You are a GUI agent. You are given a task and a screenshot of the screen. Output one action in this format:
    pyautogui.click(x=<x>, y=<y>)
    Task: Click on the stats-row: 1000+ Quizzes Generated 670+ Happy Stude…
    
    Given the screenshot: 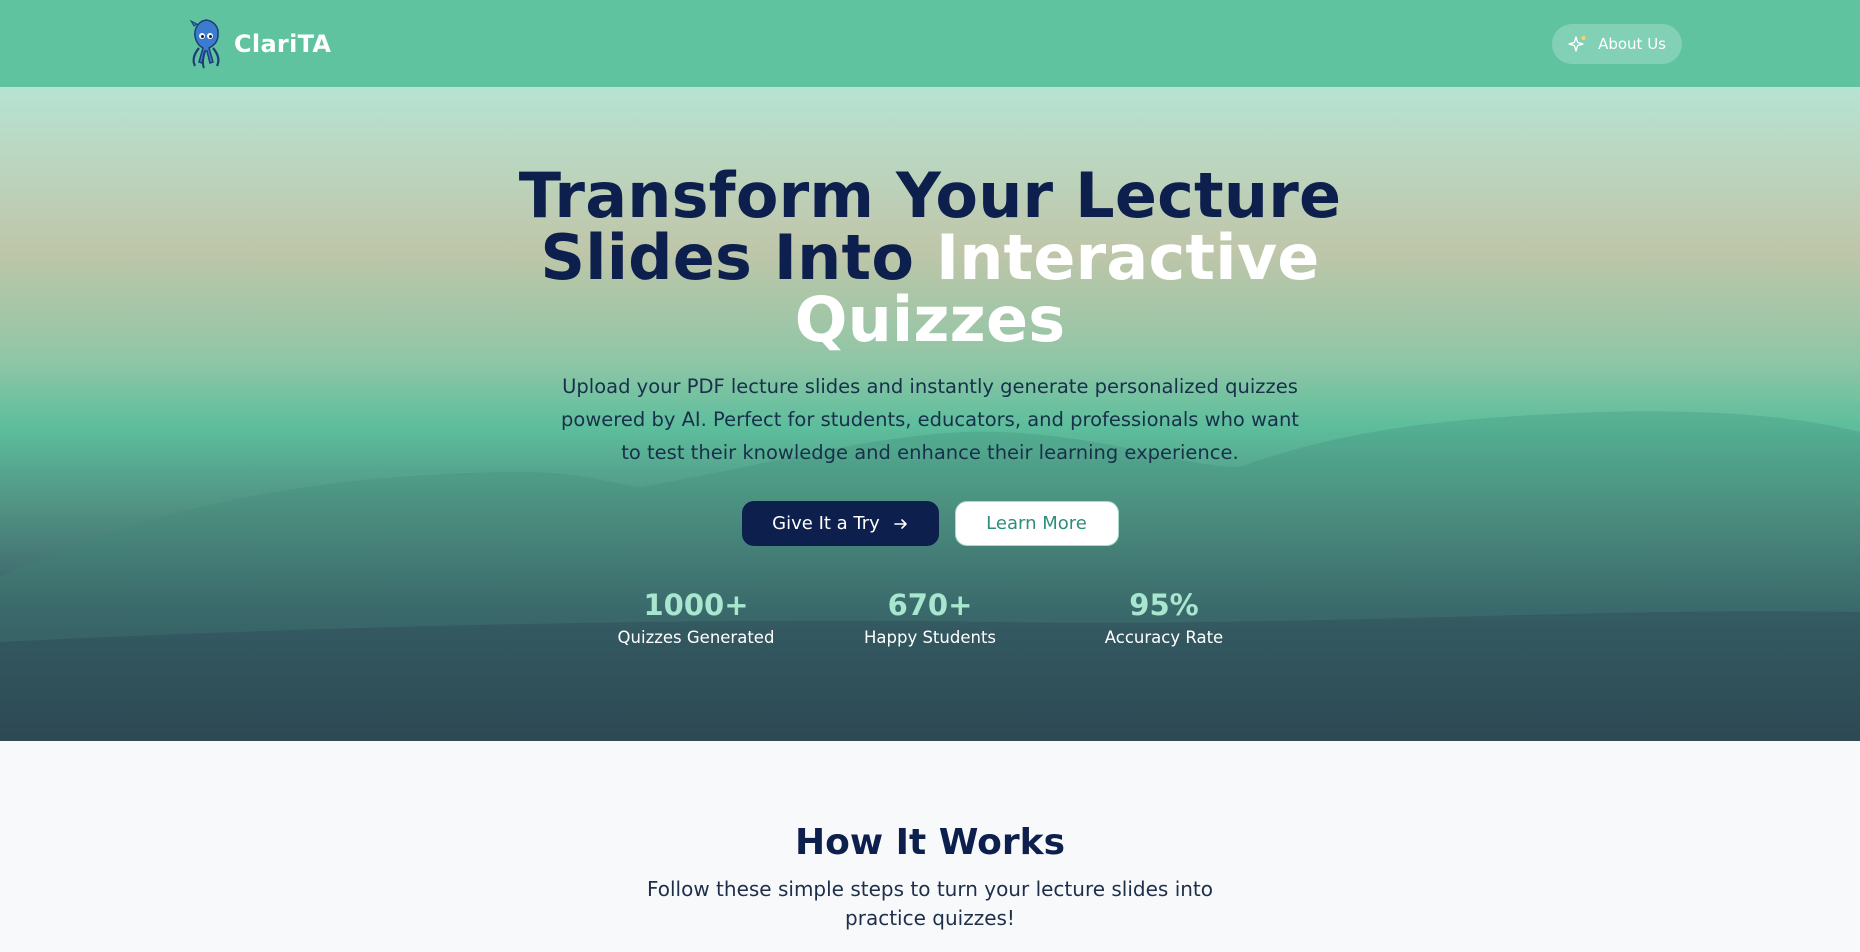 What is the action you would take?
    pyautogui.click(x=930, y=620)
    